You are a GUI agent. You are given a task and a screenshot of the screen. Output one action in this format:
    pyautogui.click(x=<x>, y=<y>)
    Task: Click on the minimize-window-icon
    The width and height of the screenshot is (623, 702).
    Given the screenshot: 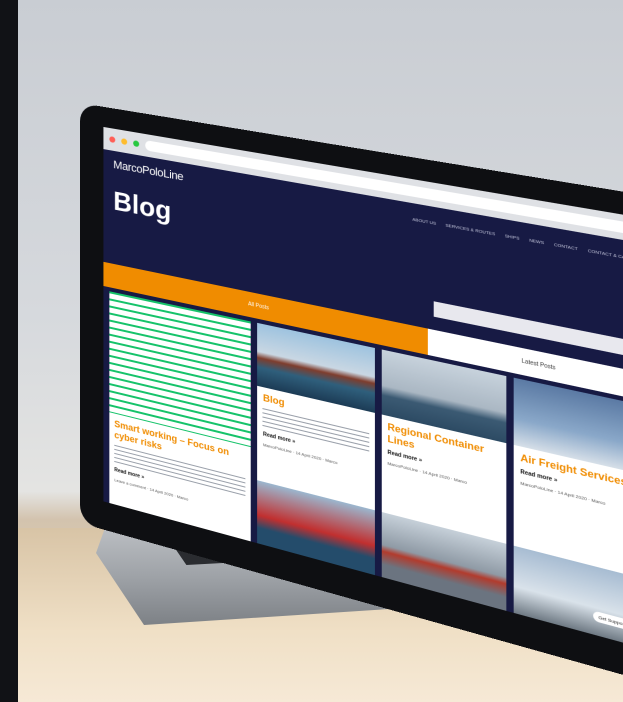 What is the action you would take?
    pyautogui.click(x=124, y=142)
    